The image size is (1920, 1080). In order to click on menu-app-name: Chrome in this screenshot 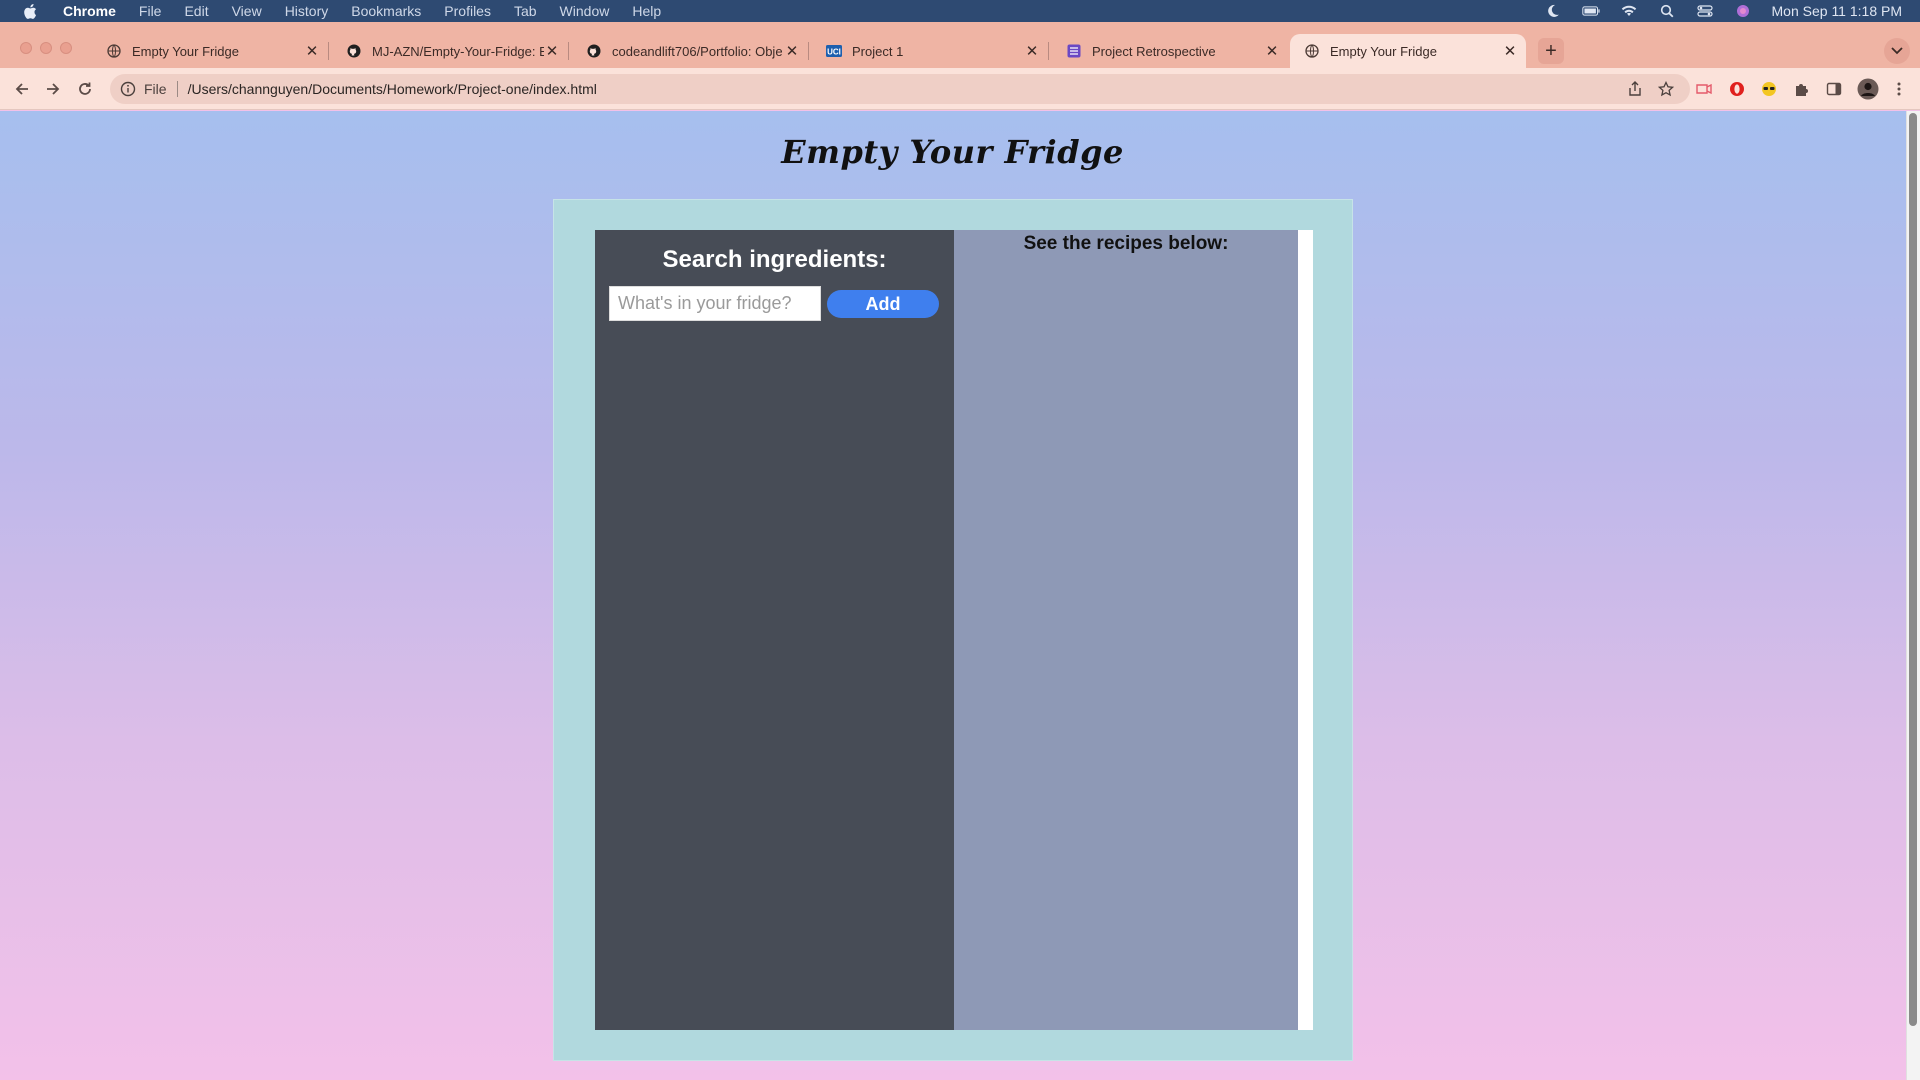, I will do `click(89, 11)`.